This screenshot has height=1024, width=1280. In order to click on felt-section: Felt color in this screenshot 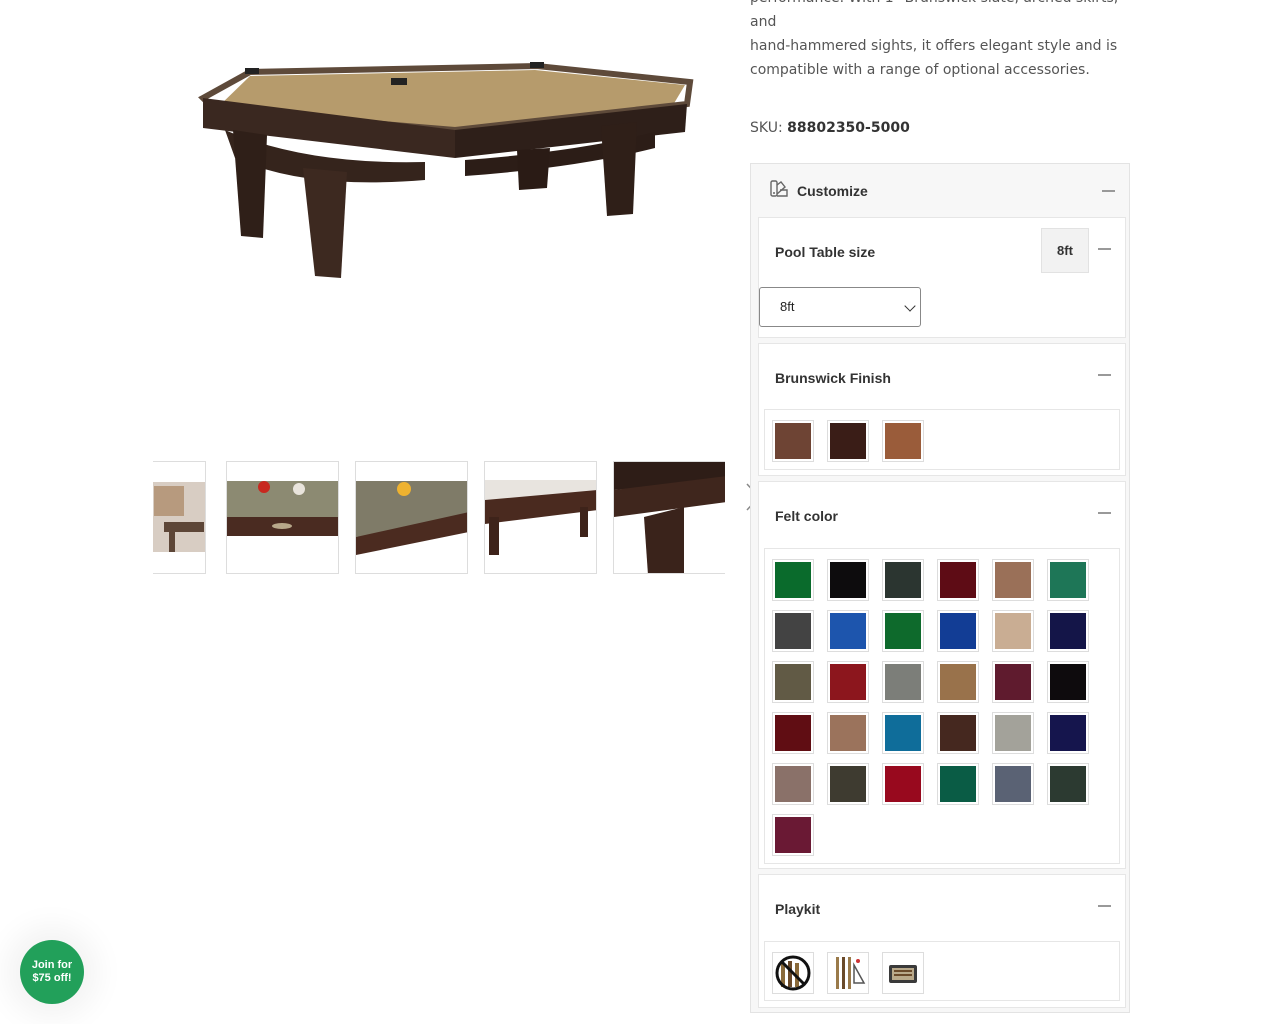, I will do `click(942, 675)`.